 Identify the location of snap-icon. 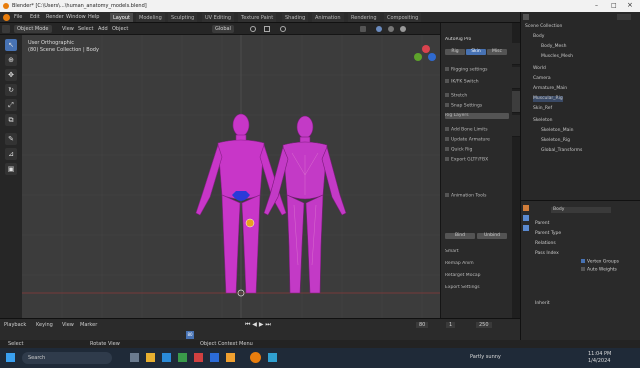
(267, 29).